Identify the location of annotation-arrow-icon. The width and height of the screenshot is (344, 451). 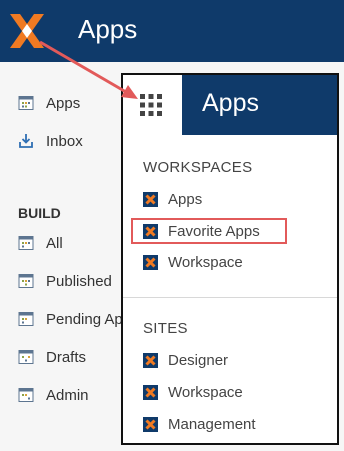
(88, 69).